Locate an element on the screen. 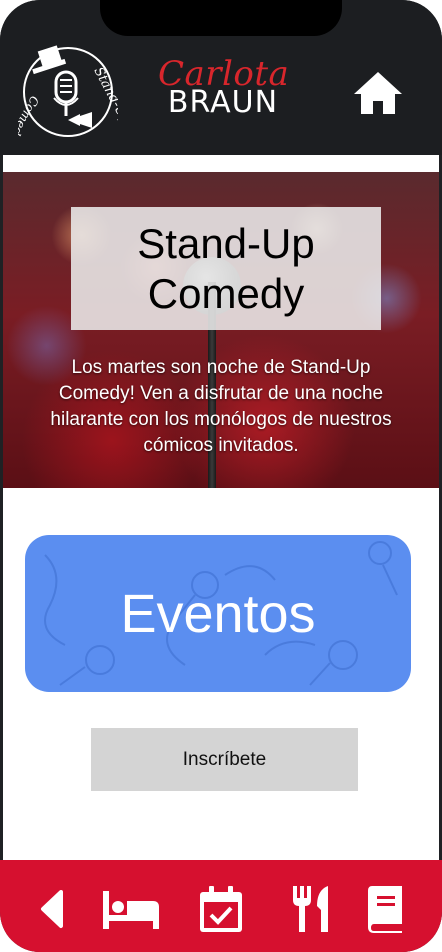 The width and height of the screenshot is (442, 952). nav-rooms-button is located at coordinates (131, 909).